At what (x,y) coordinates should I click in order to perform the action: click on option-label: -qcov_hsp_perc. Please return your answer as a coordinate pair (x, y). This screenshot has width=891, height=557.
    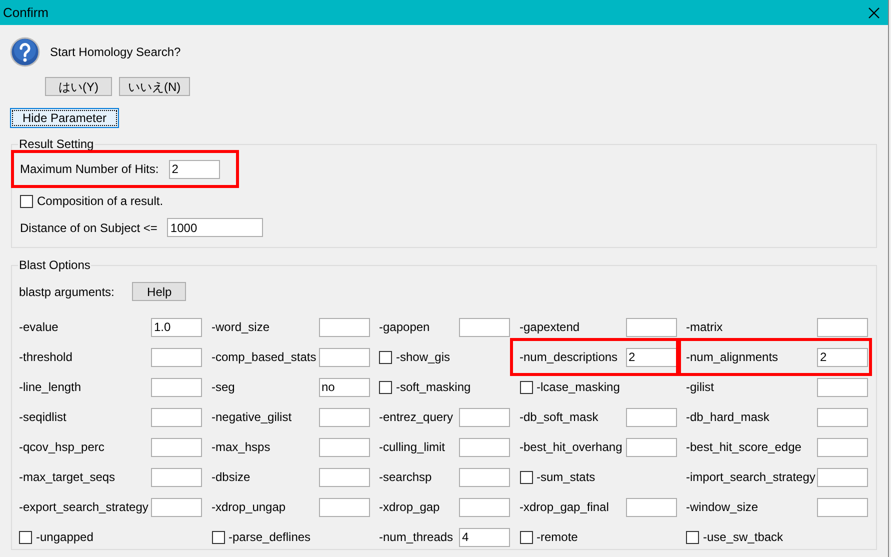
    Looking at the image, I should click on (61, 447).